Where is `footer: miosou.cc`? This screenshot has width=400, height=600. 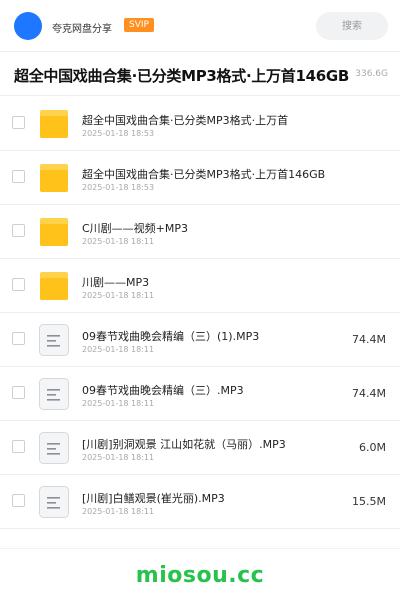
footer: miosou.cc is located at coordinates (200, 574).